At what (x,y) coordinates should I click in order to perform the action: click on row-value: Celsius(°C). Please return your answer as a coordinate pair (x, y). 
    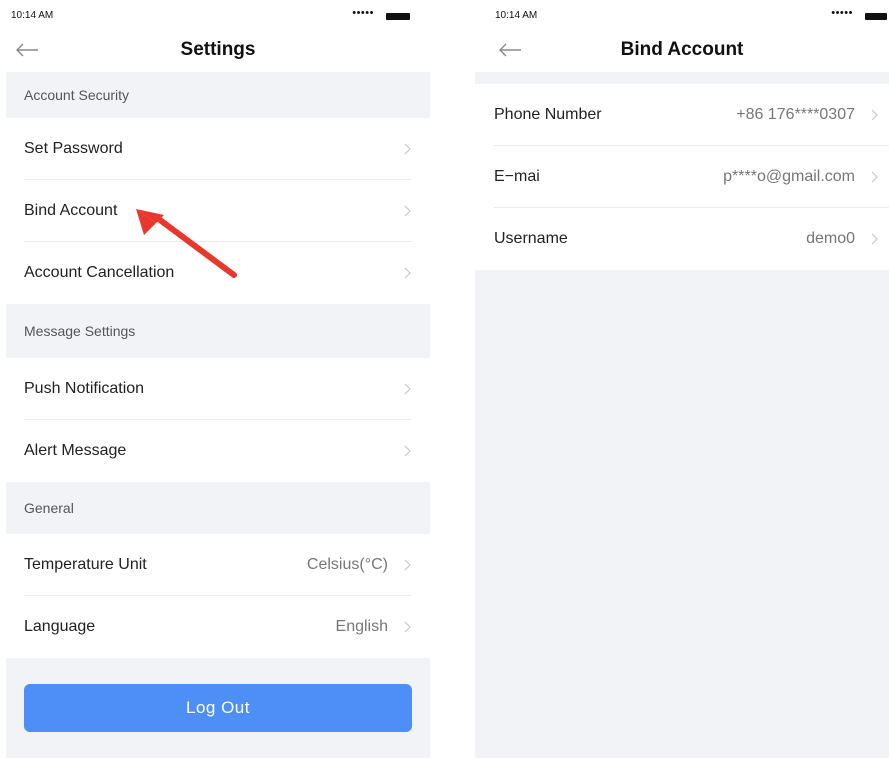
    Looking at the image, I should click on (347, 564).